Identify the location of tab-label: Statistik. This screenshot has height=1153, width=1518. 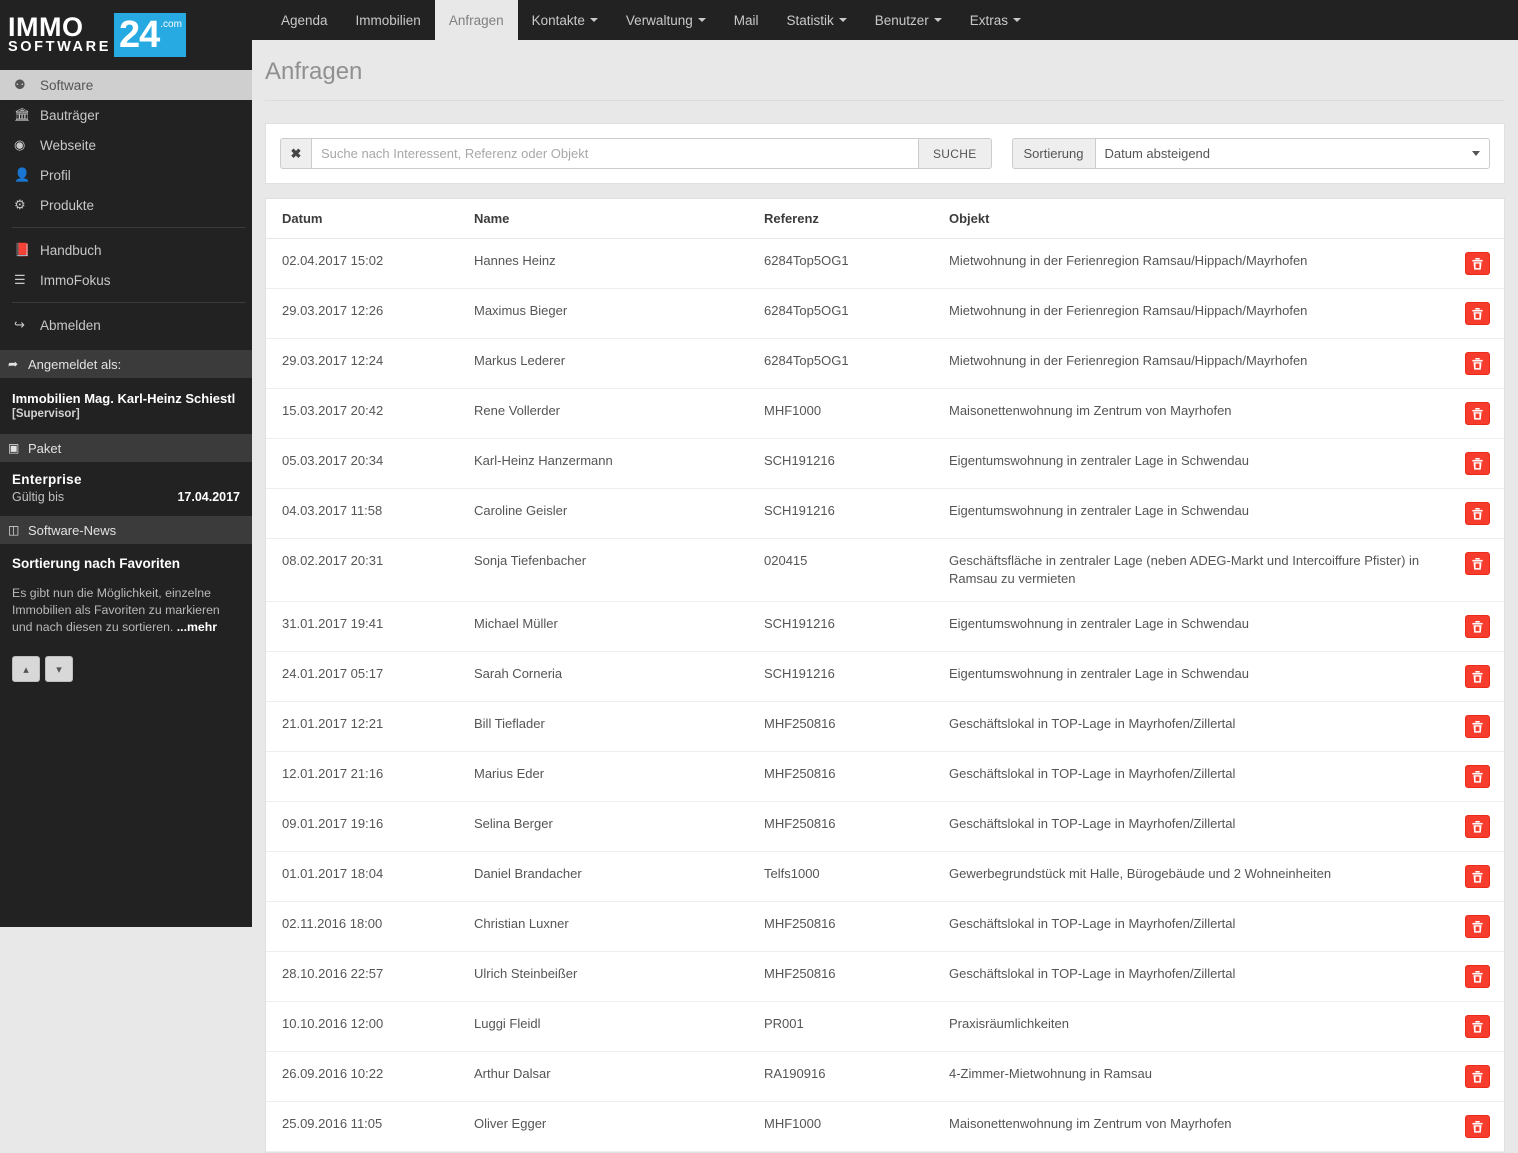
(810, 20).